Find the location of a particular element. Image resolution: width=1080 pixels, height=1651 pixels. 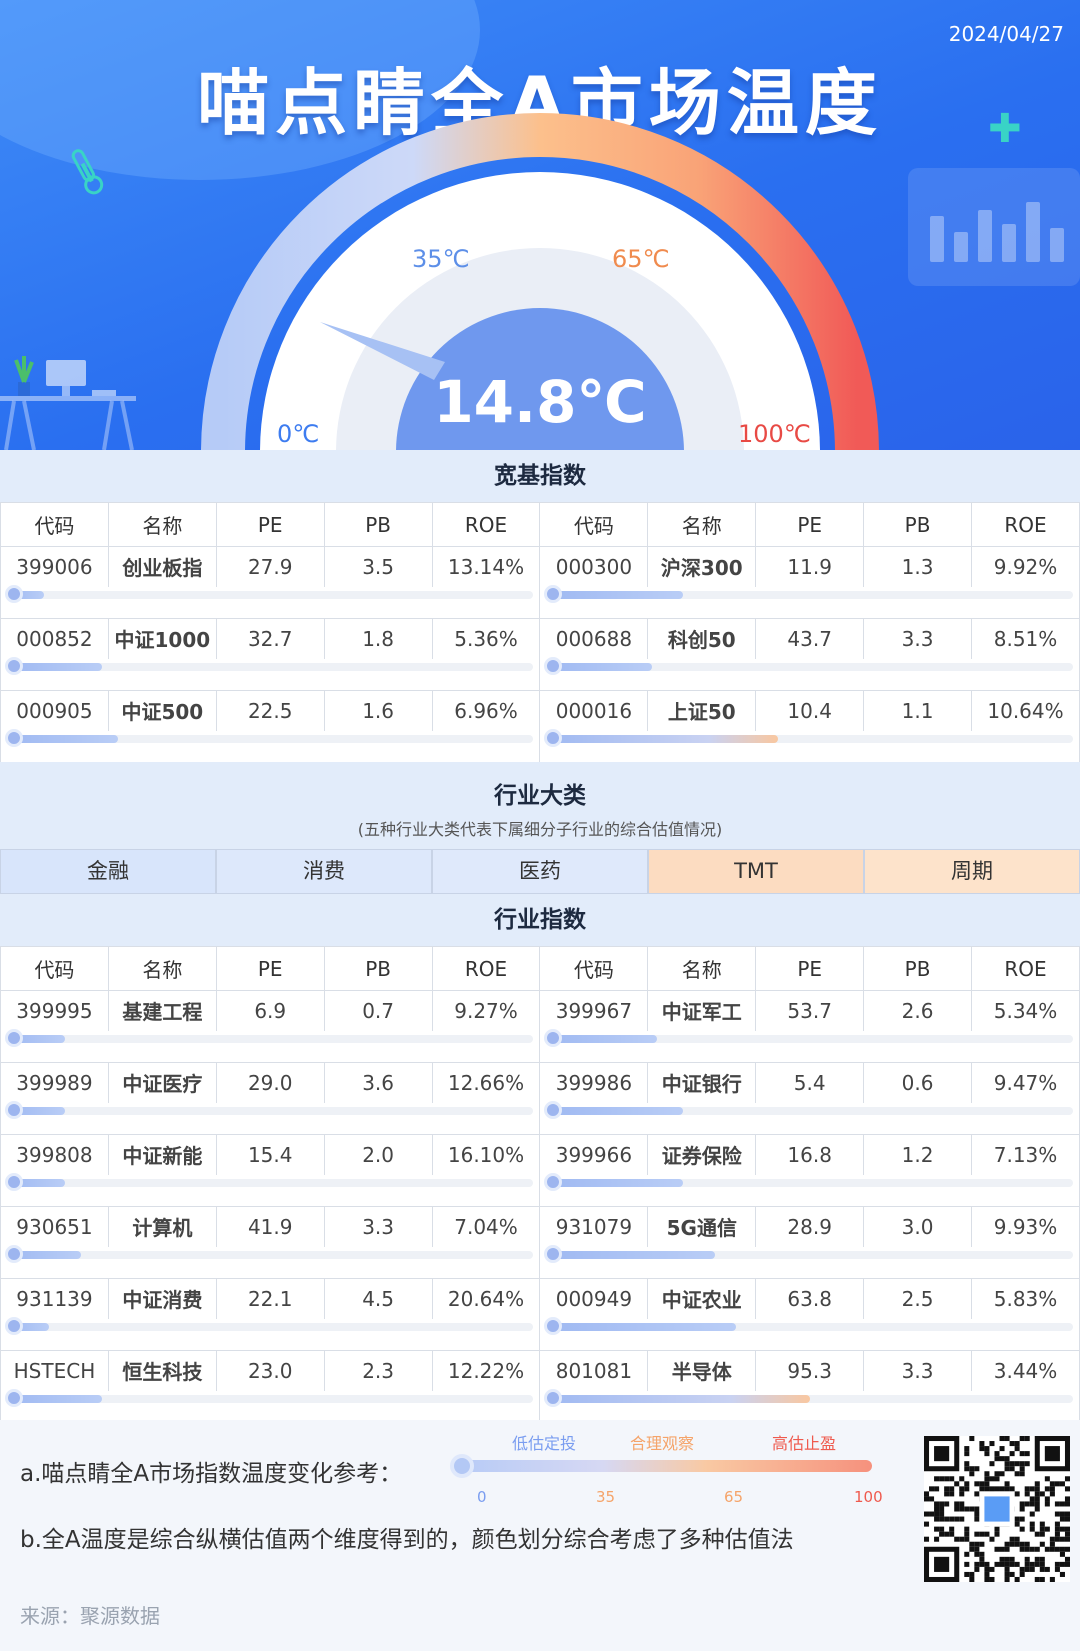

column-header: PE is located at coordinates (810, 968).